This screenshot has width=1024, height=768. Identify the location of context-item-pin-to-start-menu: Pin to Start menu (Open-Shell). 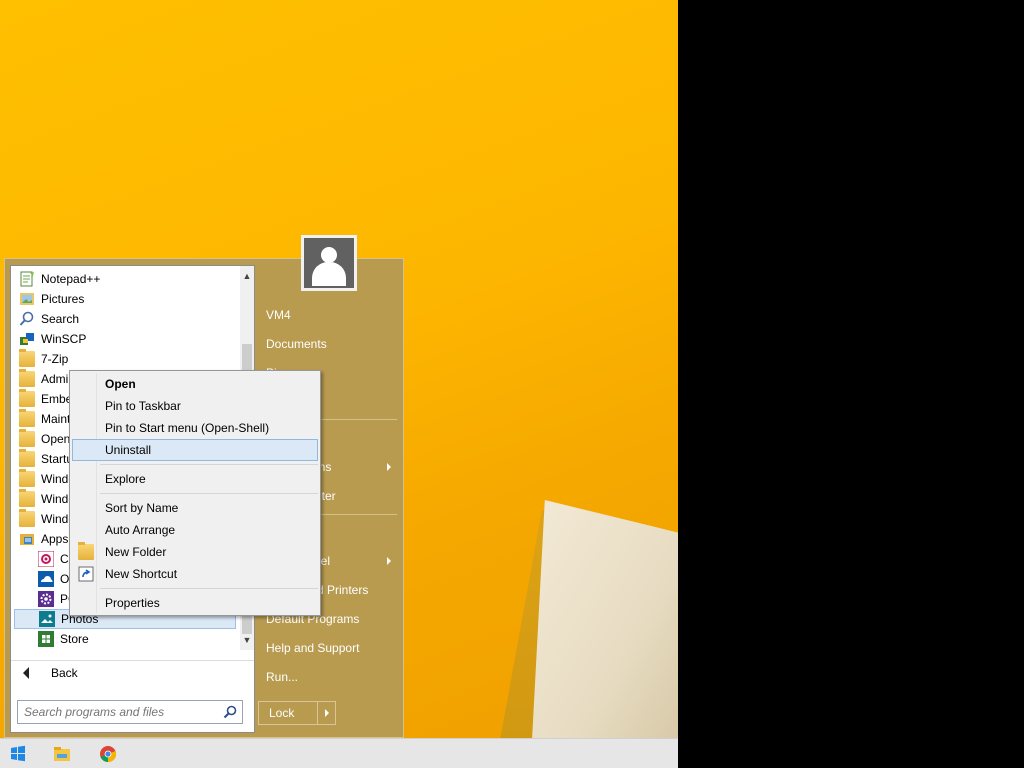
(195, 428).